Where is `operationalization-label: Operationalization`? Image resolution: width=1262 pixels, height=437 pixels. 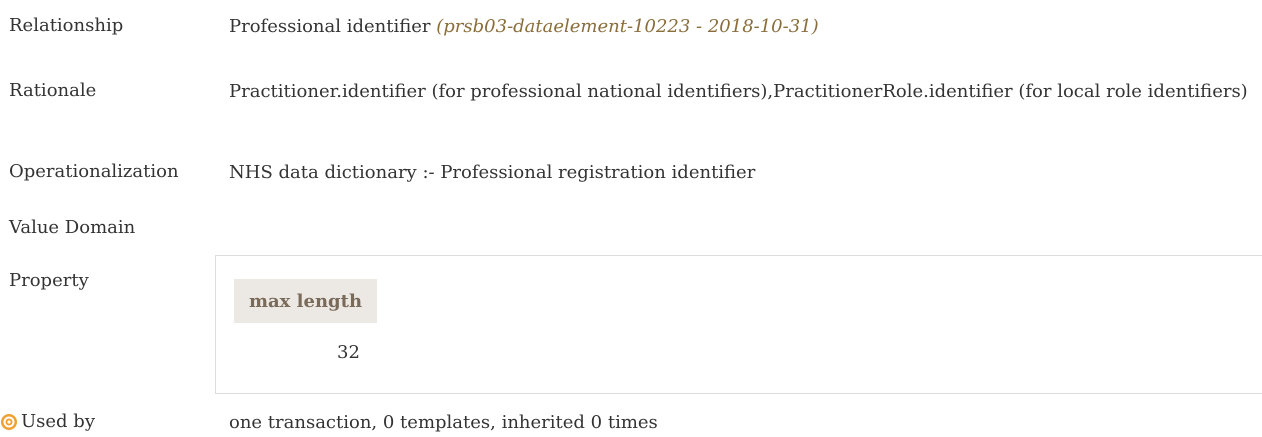 operationalization-label: Operationalization is located at coordinates (94, 171).